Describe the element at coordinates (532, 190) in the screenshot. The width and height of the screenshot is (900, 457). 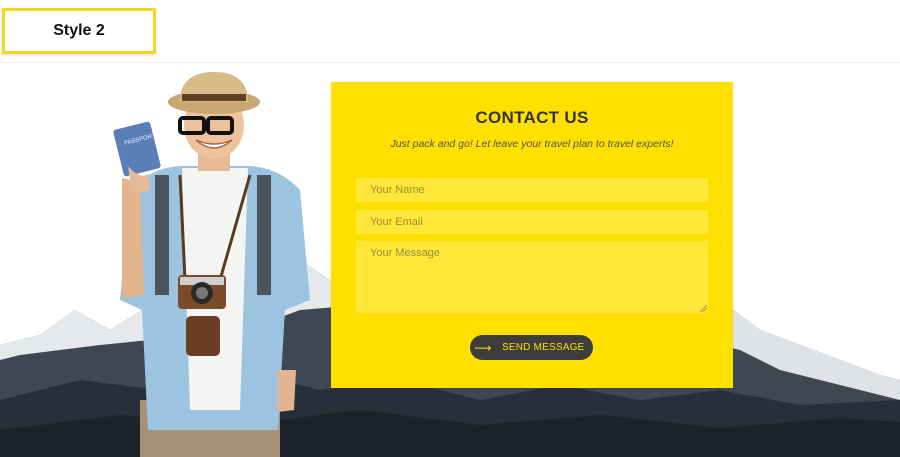
I see `name-input` at that location.